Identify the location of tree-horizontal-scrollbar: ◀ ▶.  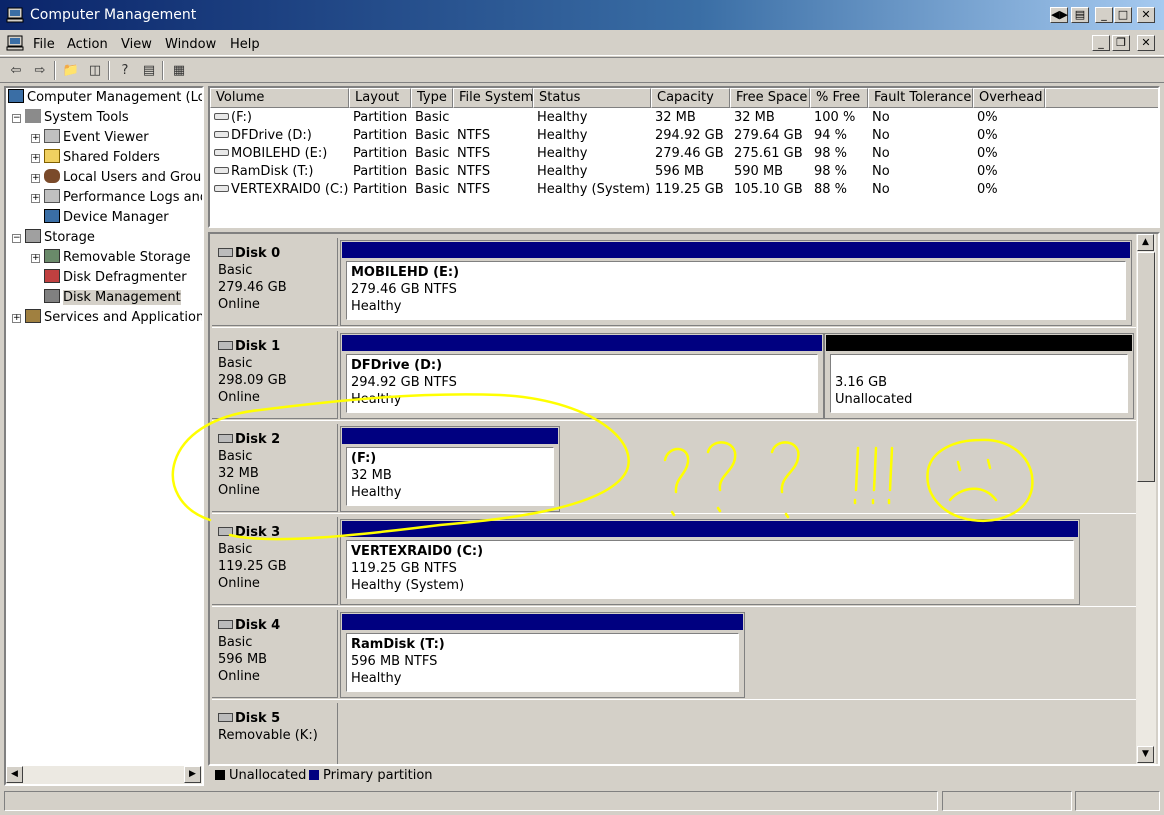
(104, 775).